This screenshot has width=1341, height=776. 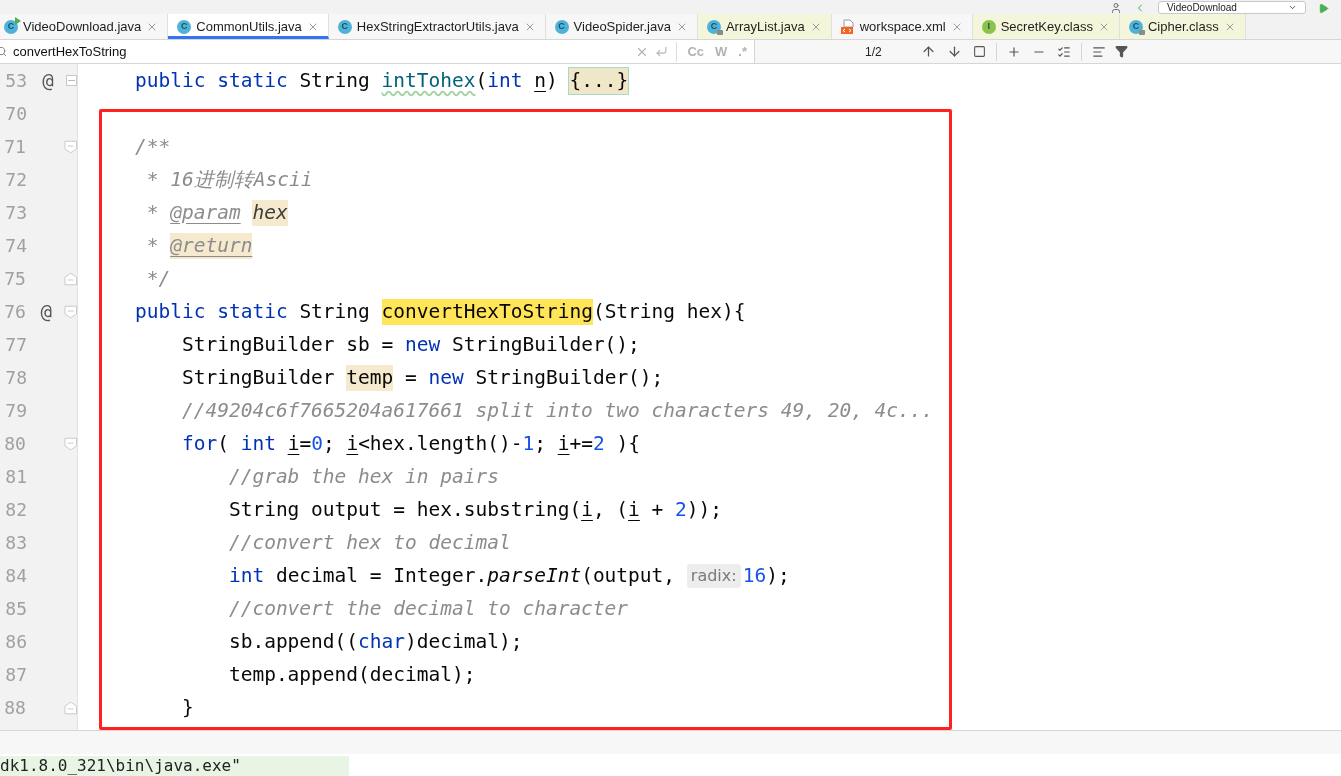 What do you see at coordinates (16, 642) in the screenshot?
I see `line-number: 86` at bounding box center [16, 642].